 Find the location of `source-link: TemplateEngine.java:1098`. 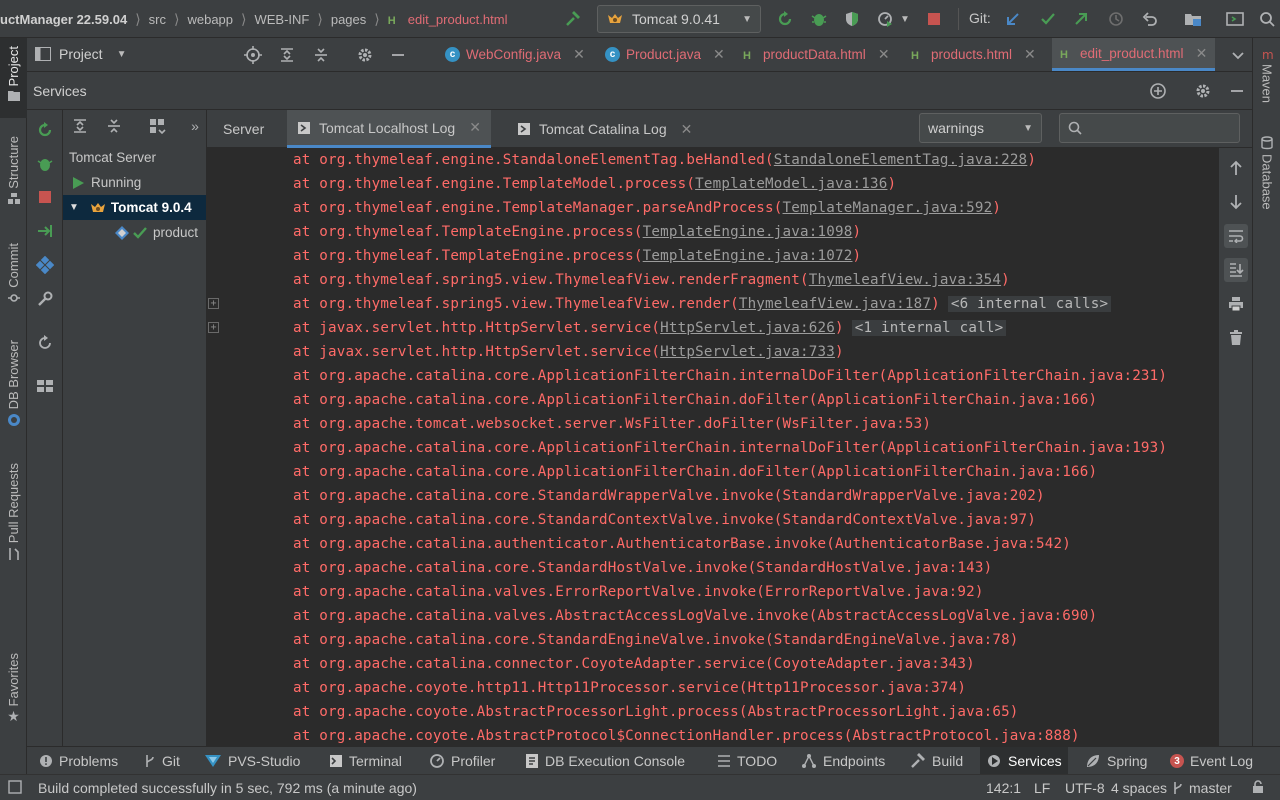

source-link: TemplateEngine.java:1098 is located at coordinates (748, 232).